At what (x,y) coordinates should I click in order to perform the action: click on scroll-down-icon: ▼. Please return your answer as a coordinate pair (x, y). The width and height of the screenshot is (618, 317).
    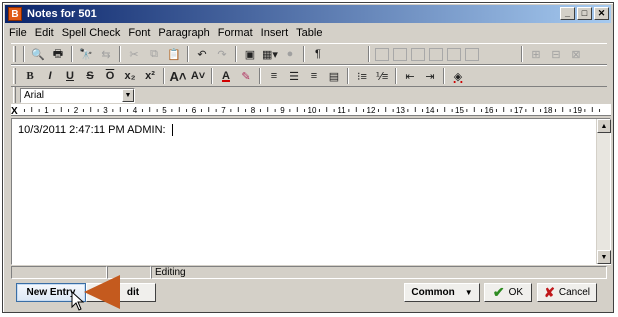
    Looking at the image, I should click on (604, 257).